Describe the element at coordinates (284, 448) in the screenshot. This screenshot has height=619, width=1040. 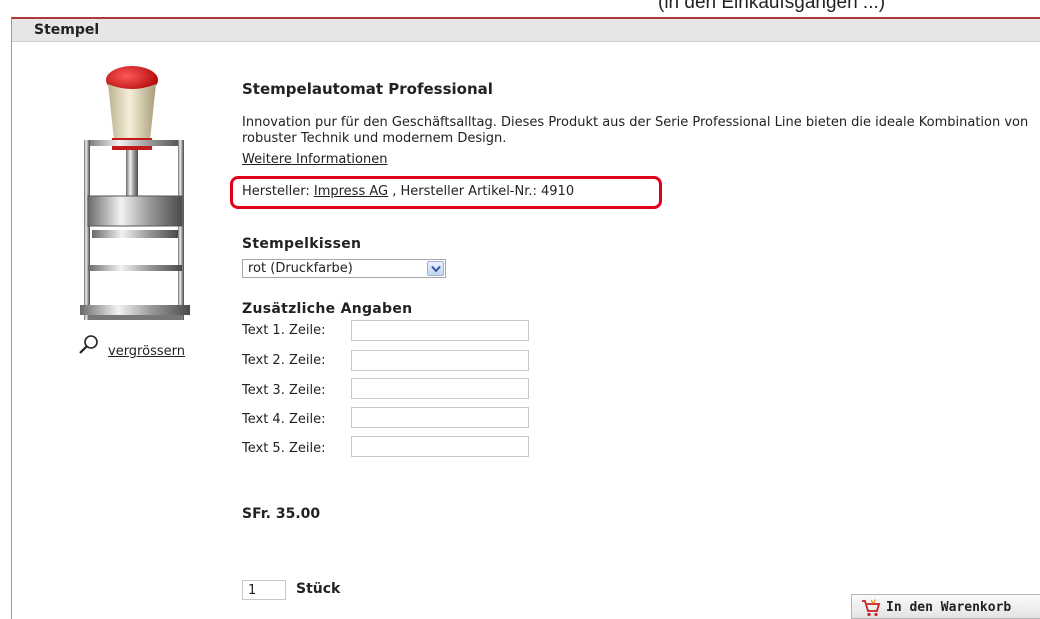
I see `text-line-5-label: Text 5. Zeile:` at that location.